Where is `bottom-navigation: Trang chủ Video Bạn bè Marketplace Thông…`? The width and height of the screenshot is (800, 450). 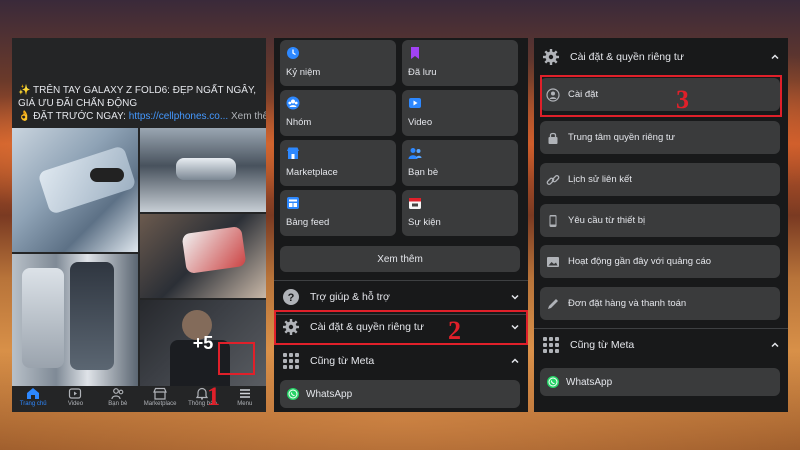
bottom-navigation: Trang chủ Video Bạn bè Marketplace Thông… is located at coordinates (139, 399).